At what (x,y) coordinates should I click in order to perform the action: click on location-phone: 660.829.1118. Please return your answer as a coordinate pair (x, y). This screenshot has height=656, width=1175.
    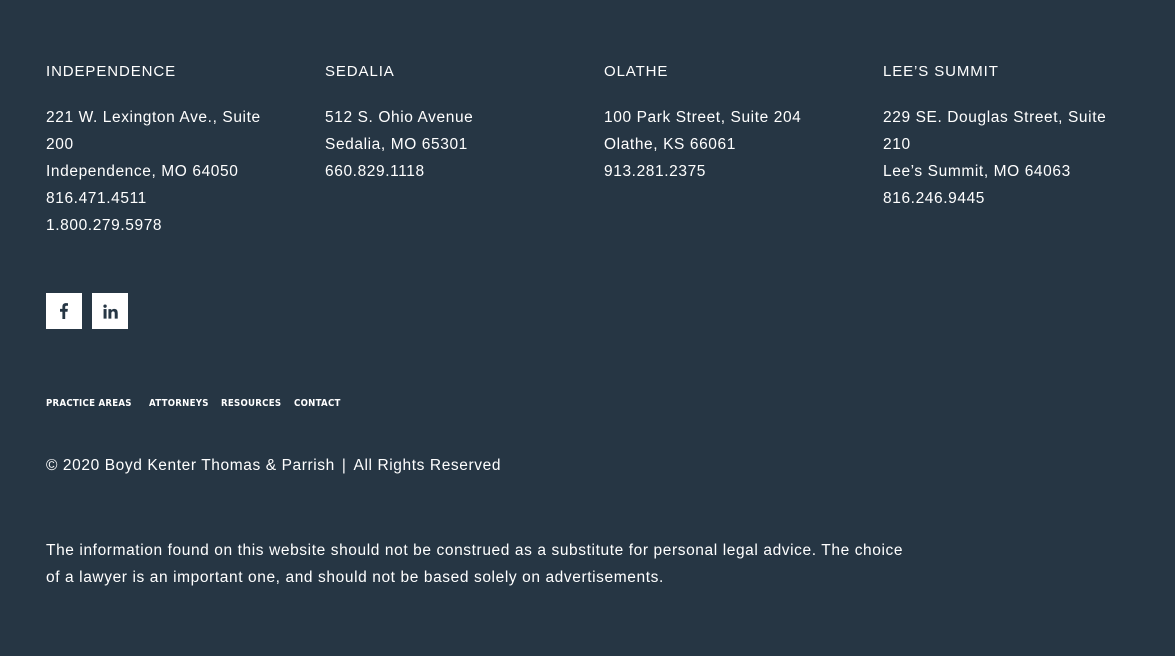
    Looking at the image, I should click on (445, 171).